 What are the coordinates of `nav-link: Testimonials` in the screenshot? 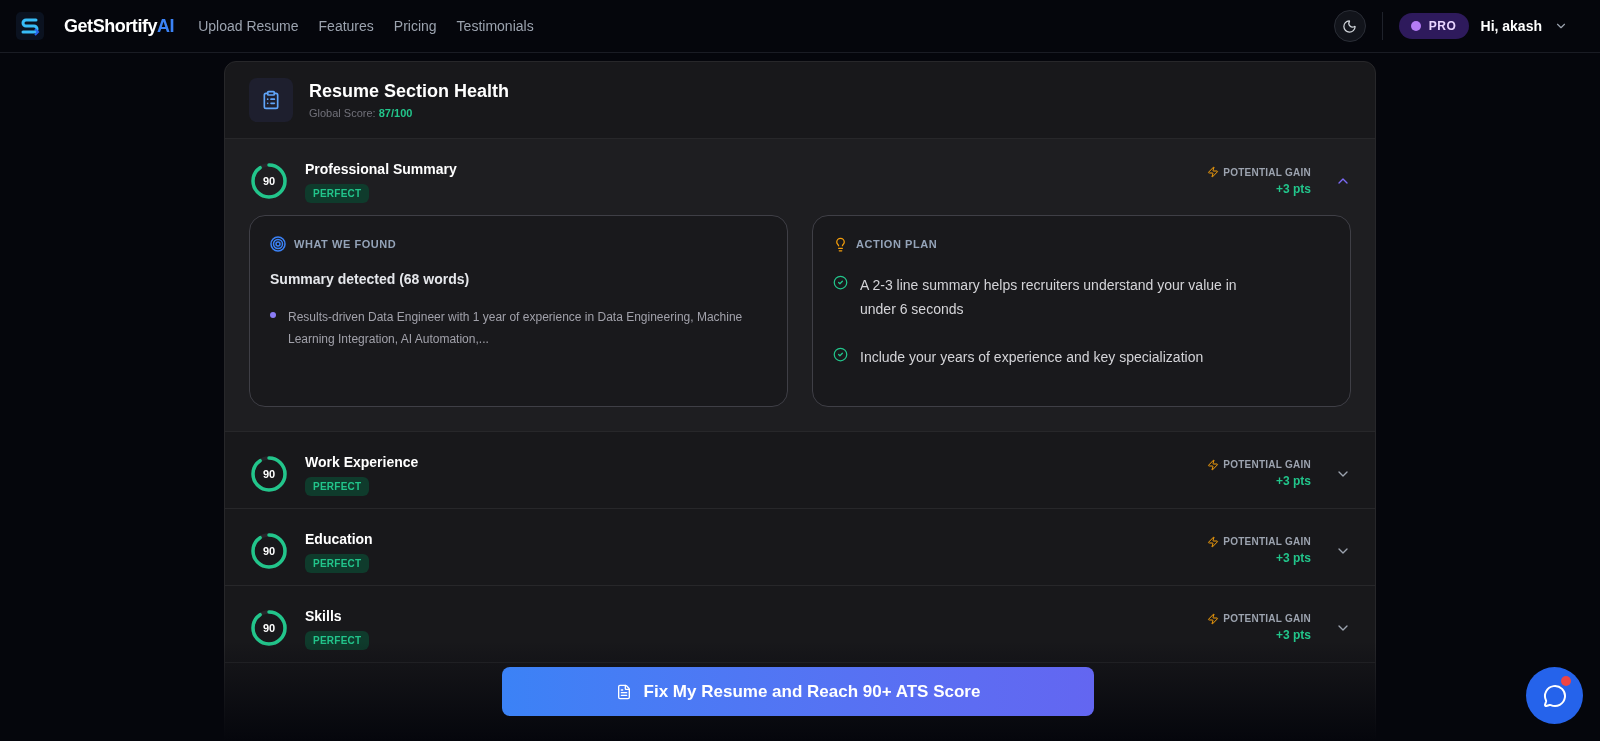 It's located at (495, 26).